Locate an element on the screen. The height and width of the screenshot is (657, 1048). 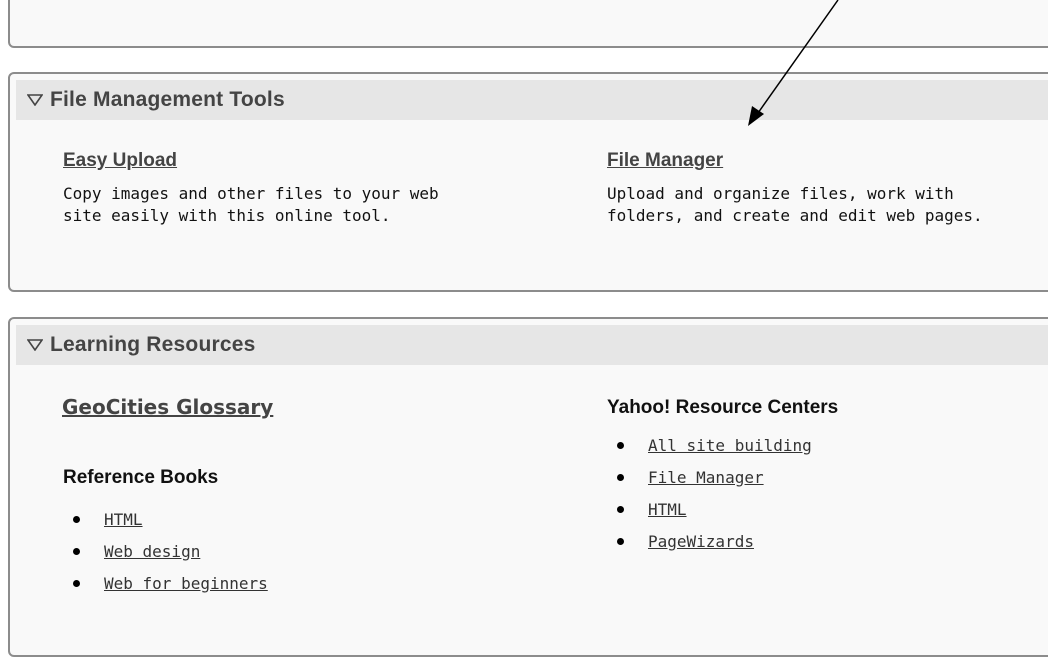
list-item: Web design is located at coordinates (165, 551).